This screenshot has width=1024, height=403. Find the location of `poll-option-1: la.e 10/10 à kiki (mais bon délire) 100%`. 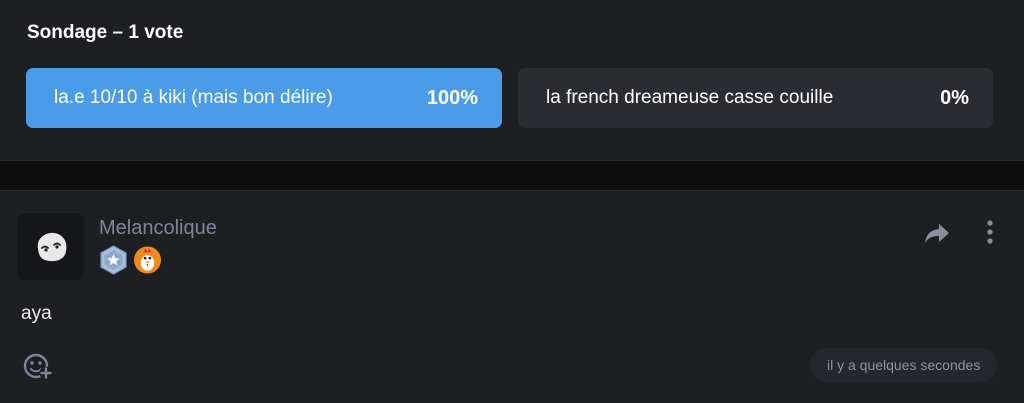

poll-option-1: la.e 10/10 à kiki (mais bon délire) 100% is located at coordinates (264, 98).